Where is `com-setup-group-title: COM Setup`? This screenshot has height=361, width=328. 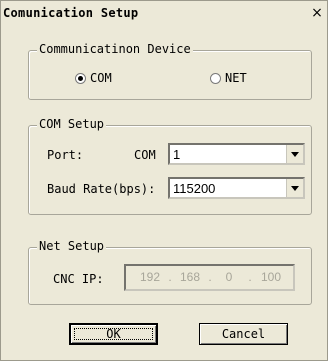 com-setup-group-title: COM Setup is located at coordinates (72, 124).